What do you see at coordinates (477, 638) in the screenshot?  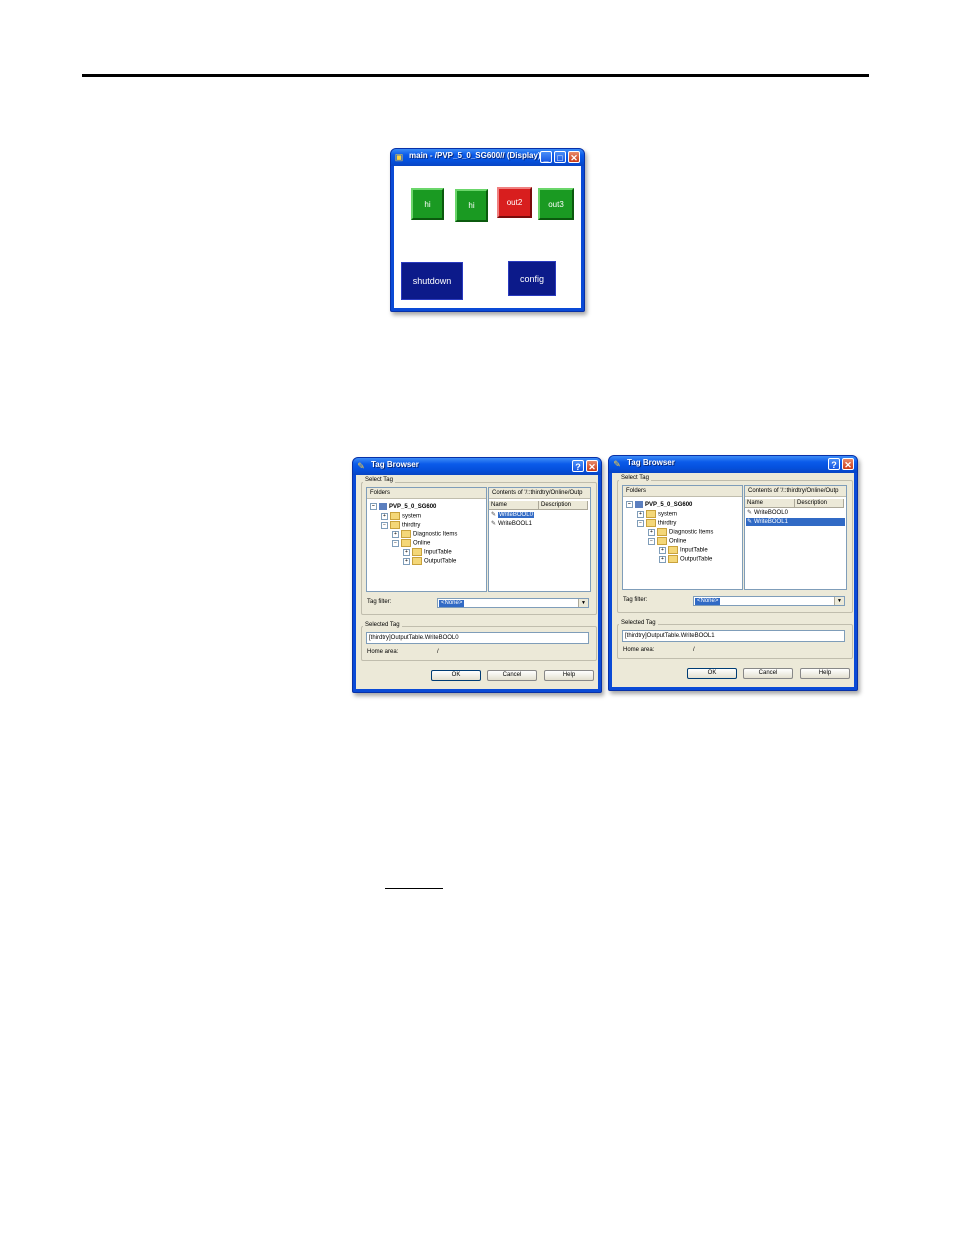 I see `selected-tag-field: [thirdtry]OutputTable.WriteBOOL0` at bounding box center [477, 638].